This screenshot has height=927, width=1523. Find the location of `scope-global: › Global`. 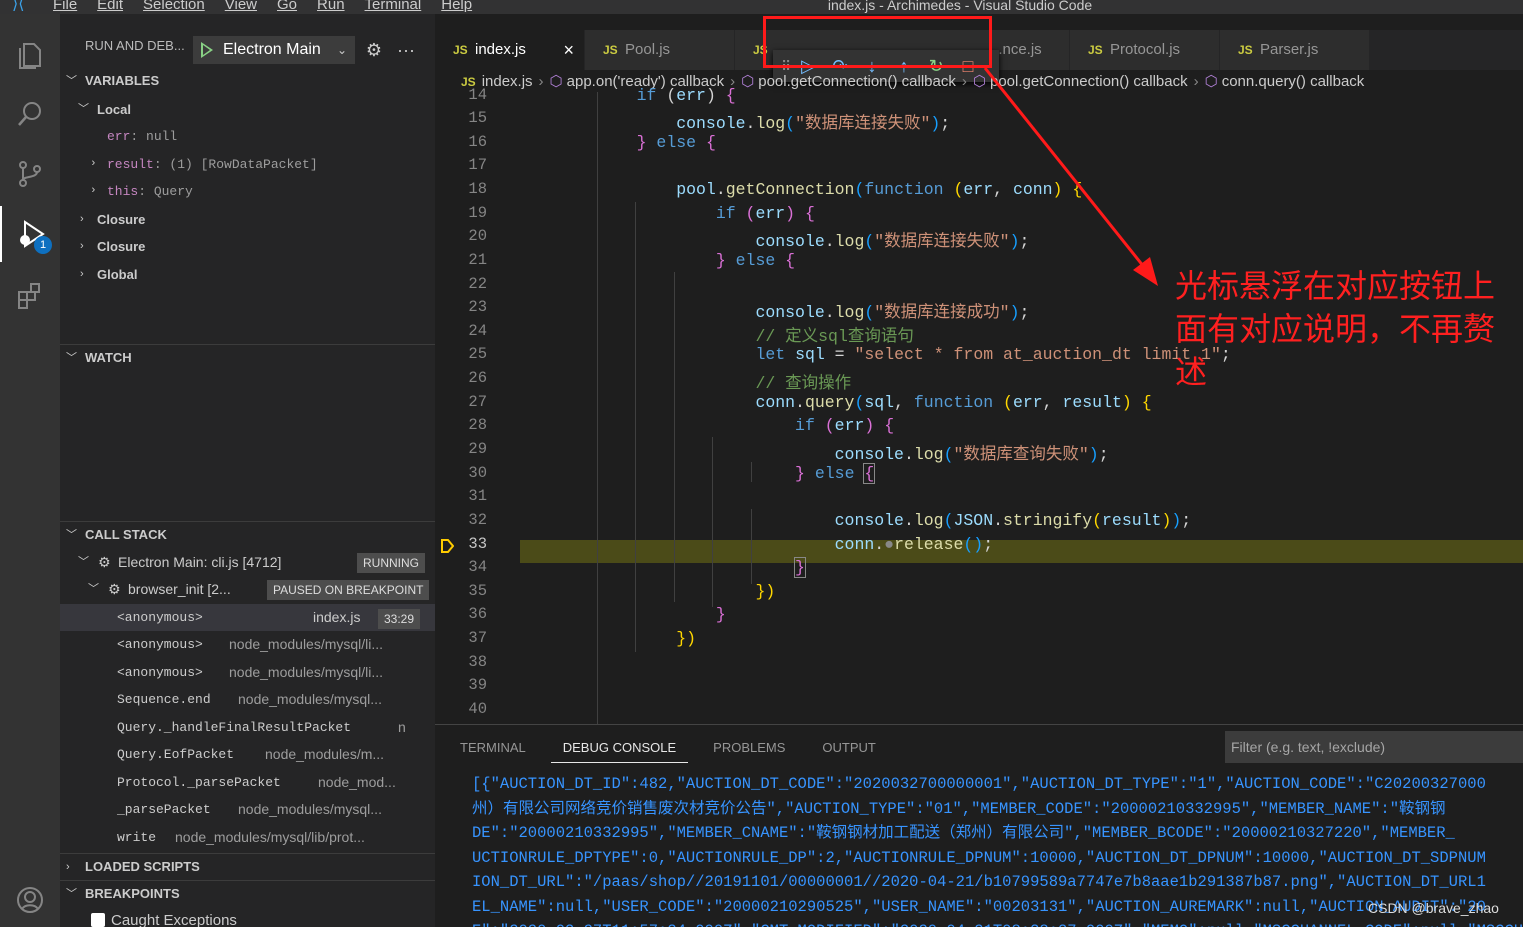

scope-global: › Global is located at coordinates (247, 274).